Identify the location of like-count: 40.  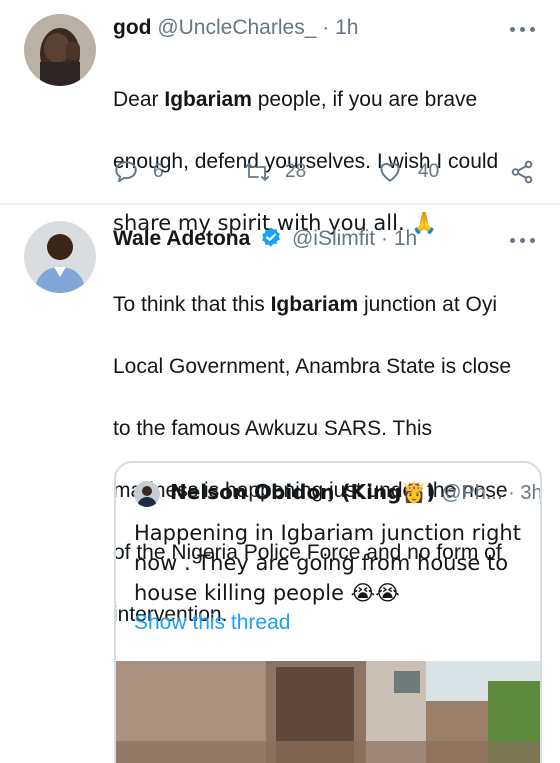
(429, 171).